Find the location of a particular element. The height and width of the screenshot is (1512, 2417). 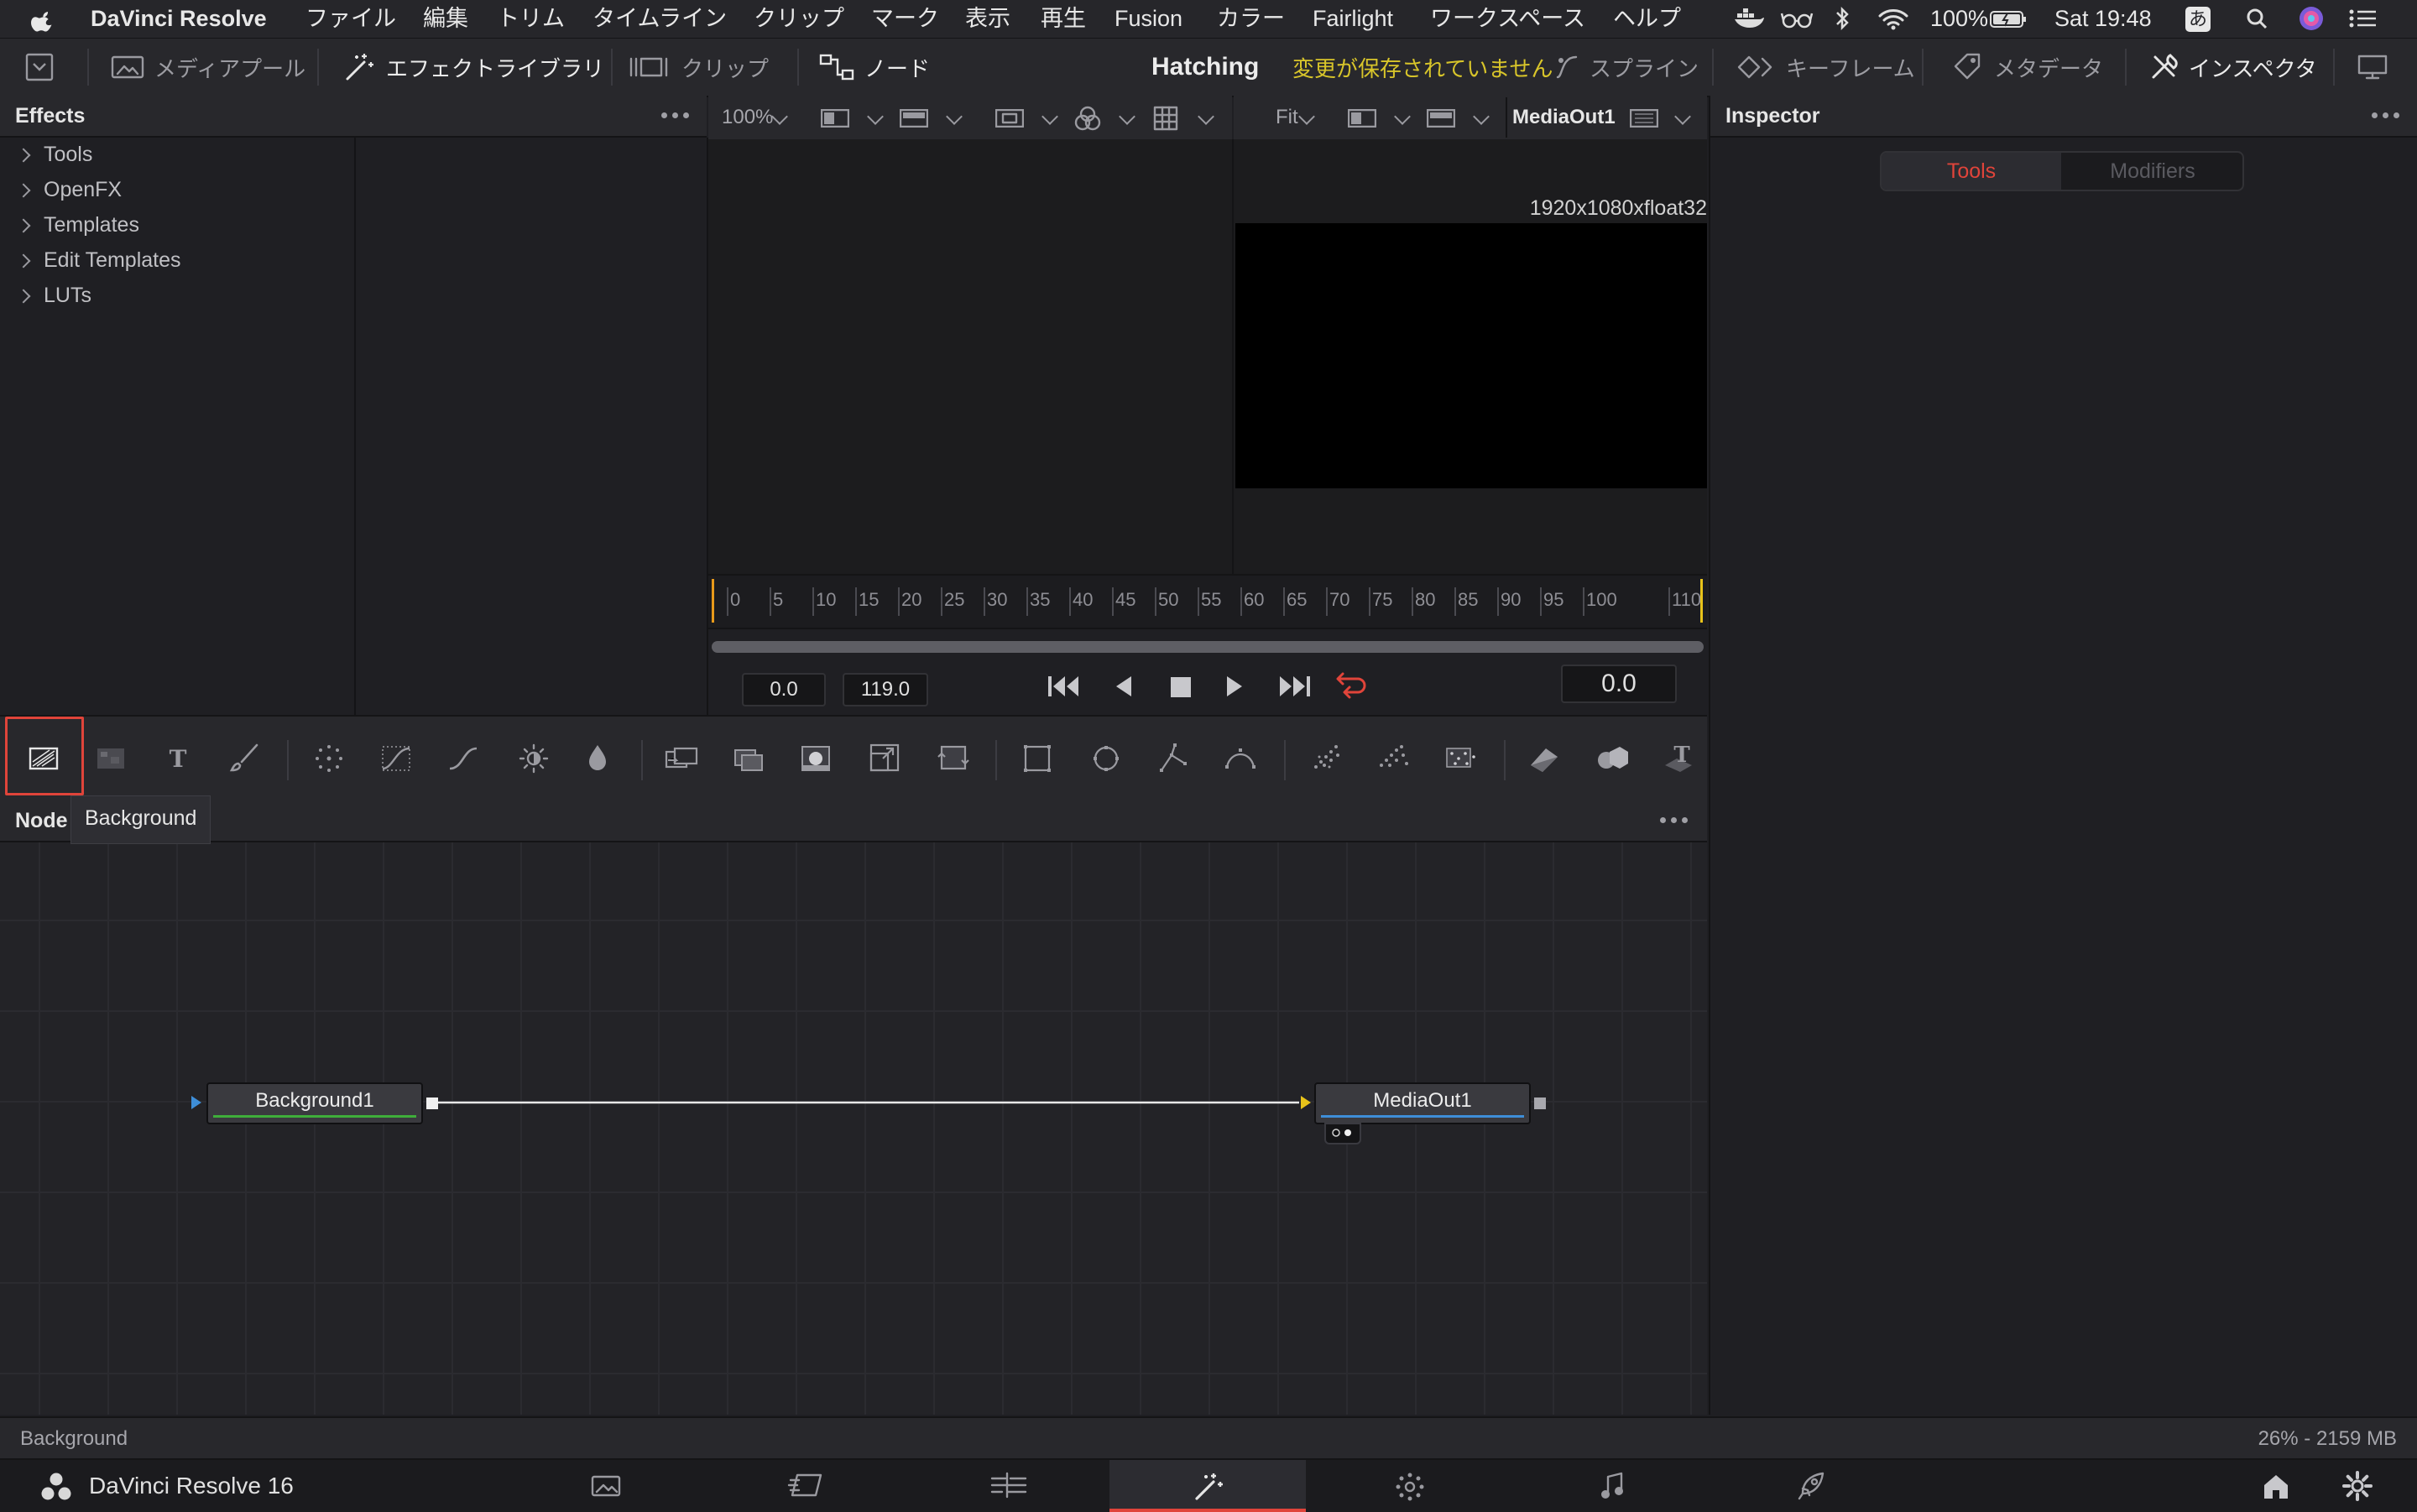

inspector-button: インスペクタ is located at coordinates (2232, 67).